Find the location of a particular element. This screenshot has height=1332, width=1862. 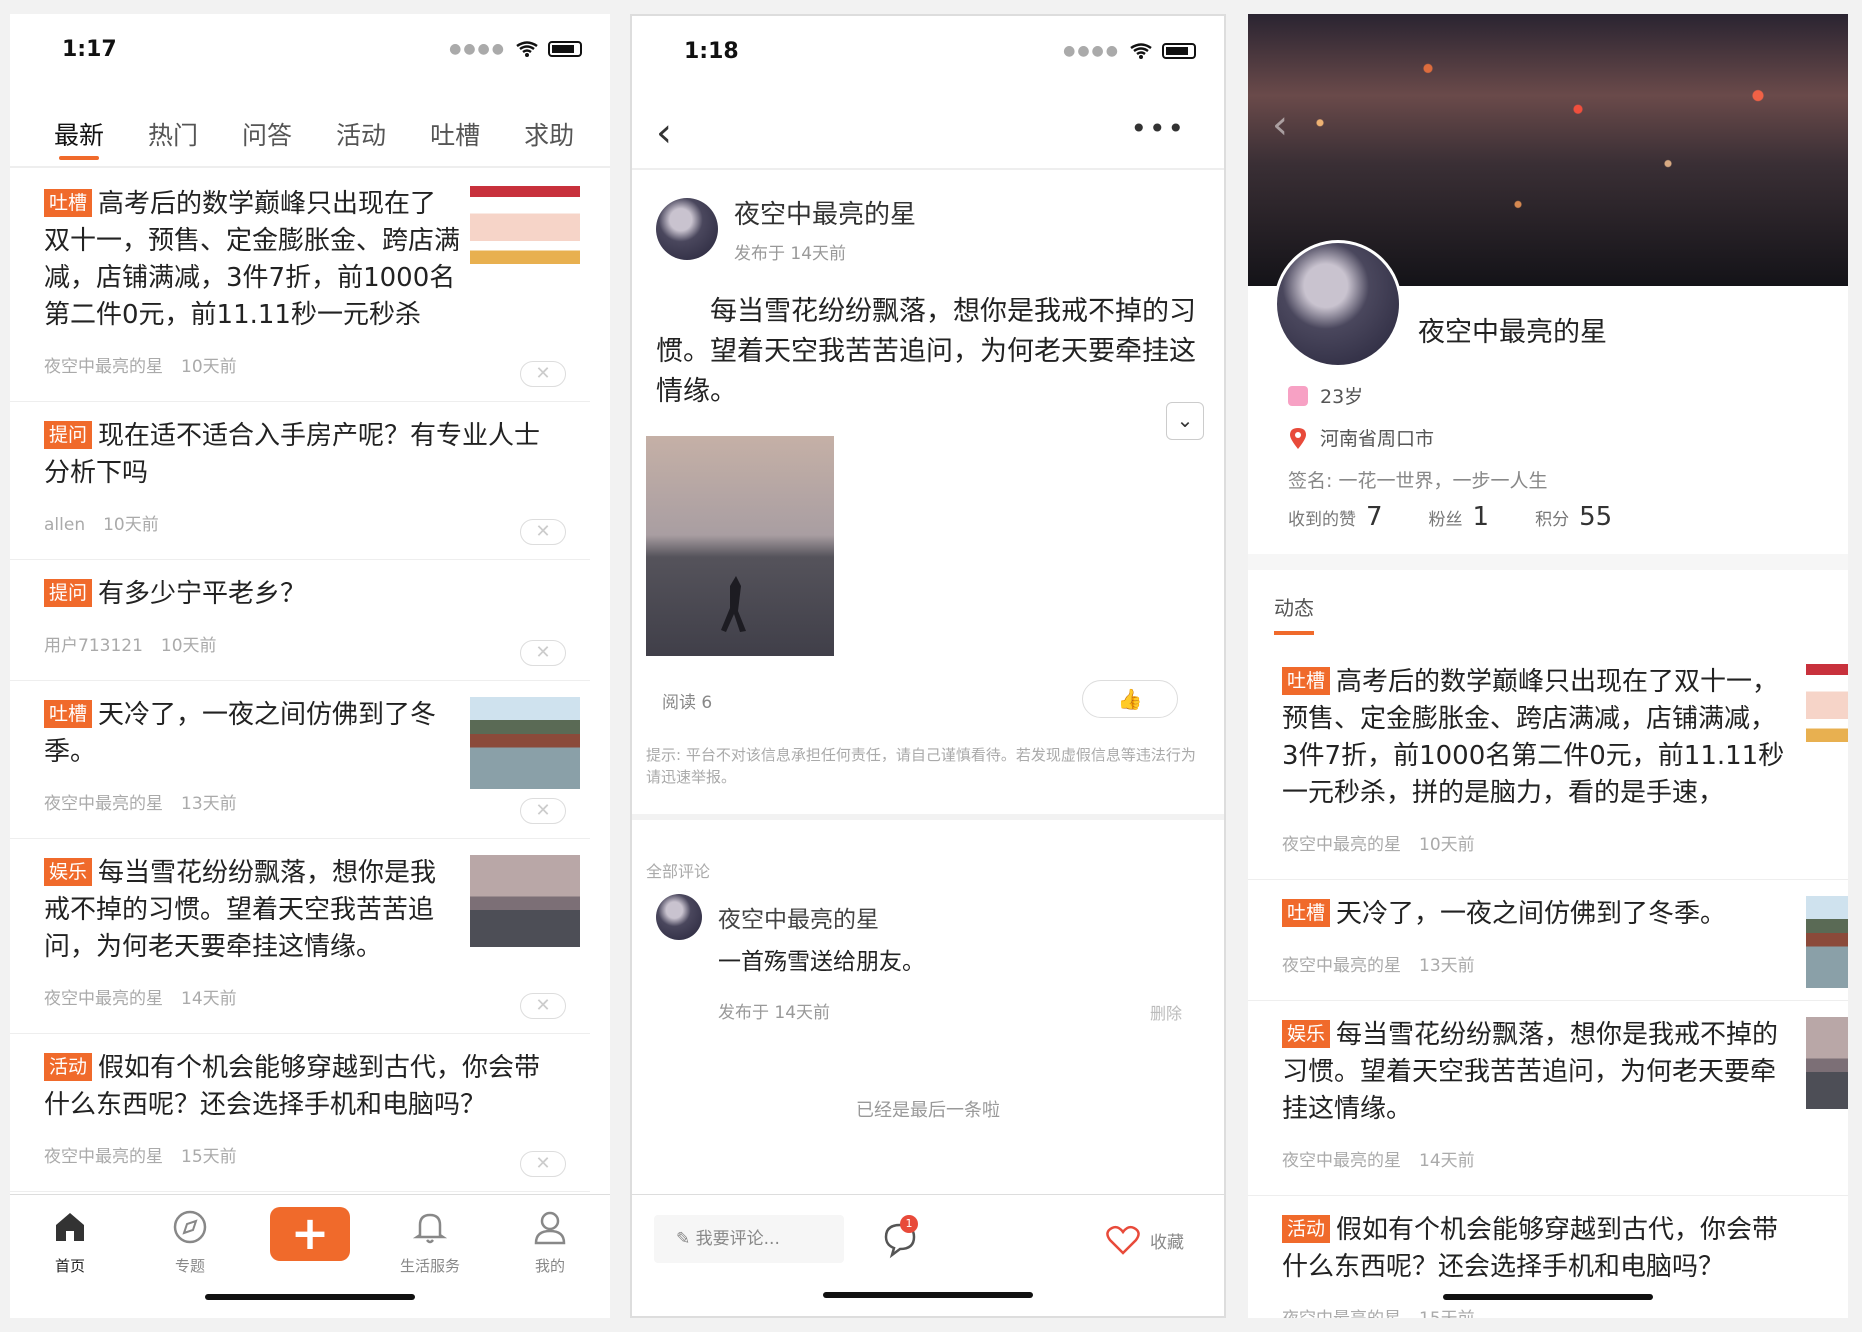

status-time: 1:17 is located at coordinates (89, 49).